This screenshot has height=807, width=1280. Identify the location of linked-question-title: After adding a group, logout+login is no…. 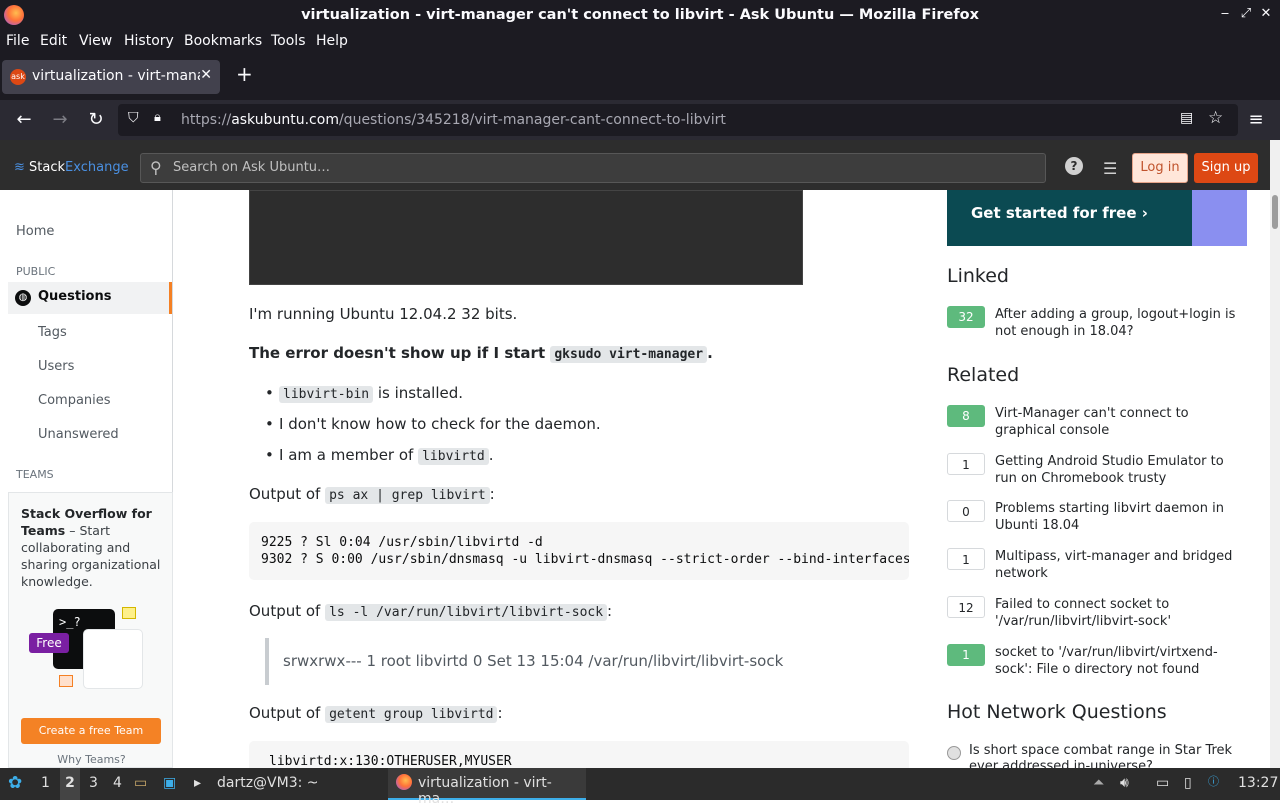
(1120, 323).